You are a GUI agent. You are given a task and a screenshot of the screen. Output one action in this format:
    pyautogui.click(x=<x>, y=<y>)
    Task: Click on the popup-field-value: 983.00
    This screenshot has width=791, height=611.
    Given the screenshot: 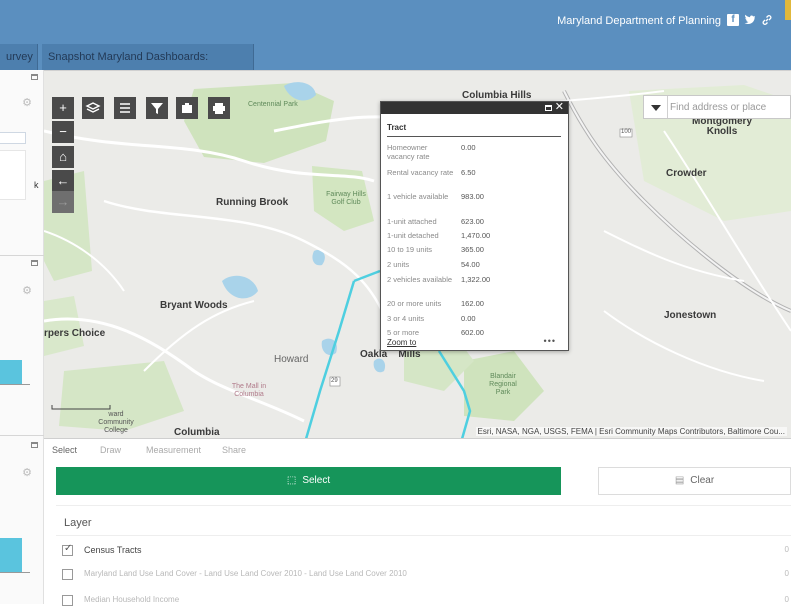 What is the action you would take?
    pyautogui.click(x=472, y=196)
    